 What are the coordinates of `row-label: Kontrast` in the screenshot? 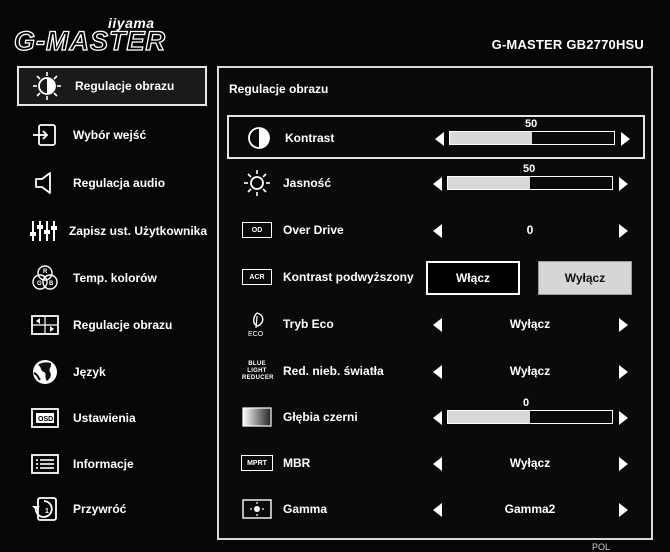 It's located at (310, 138).